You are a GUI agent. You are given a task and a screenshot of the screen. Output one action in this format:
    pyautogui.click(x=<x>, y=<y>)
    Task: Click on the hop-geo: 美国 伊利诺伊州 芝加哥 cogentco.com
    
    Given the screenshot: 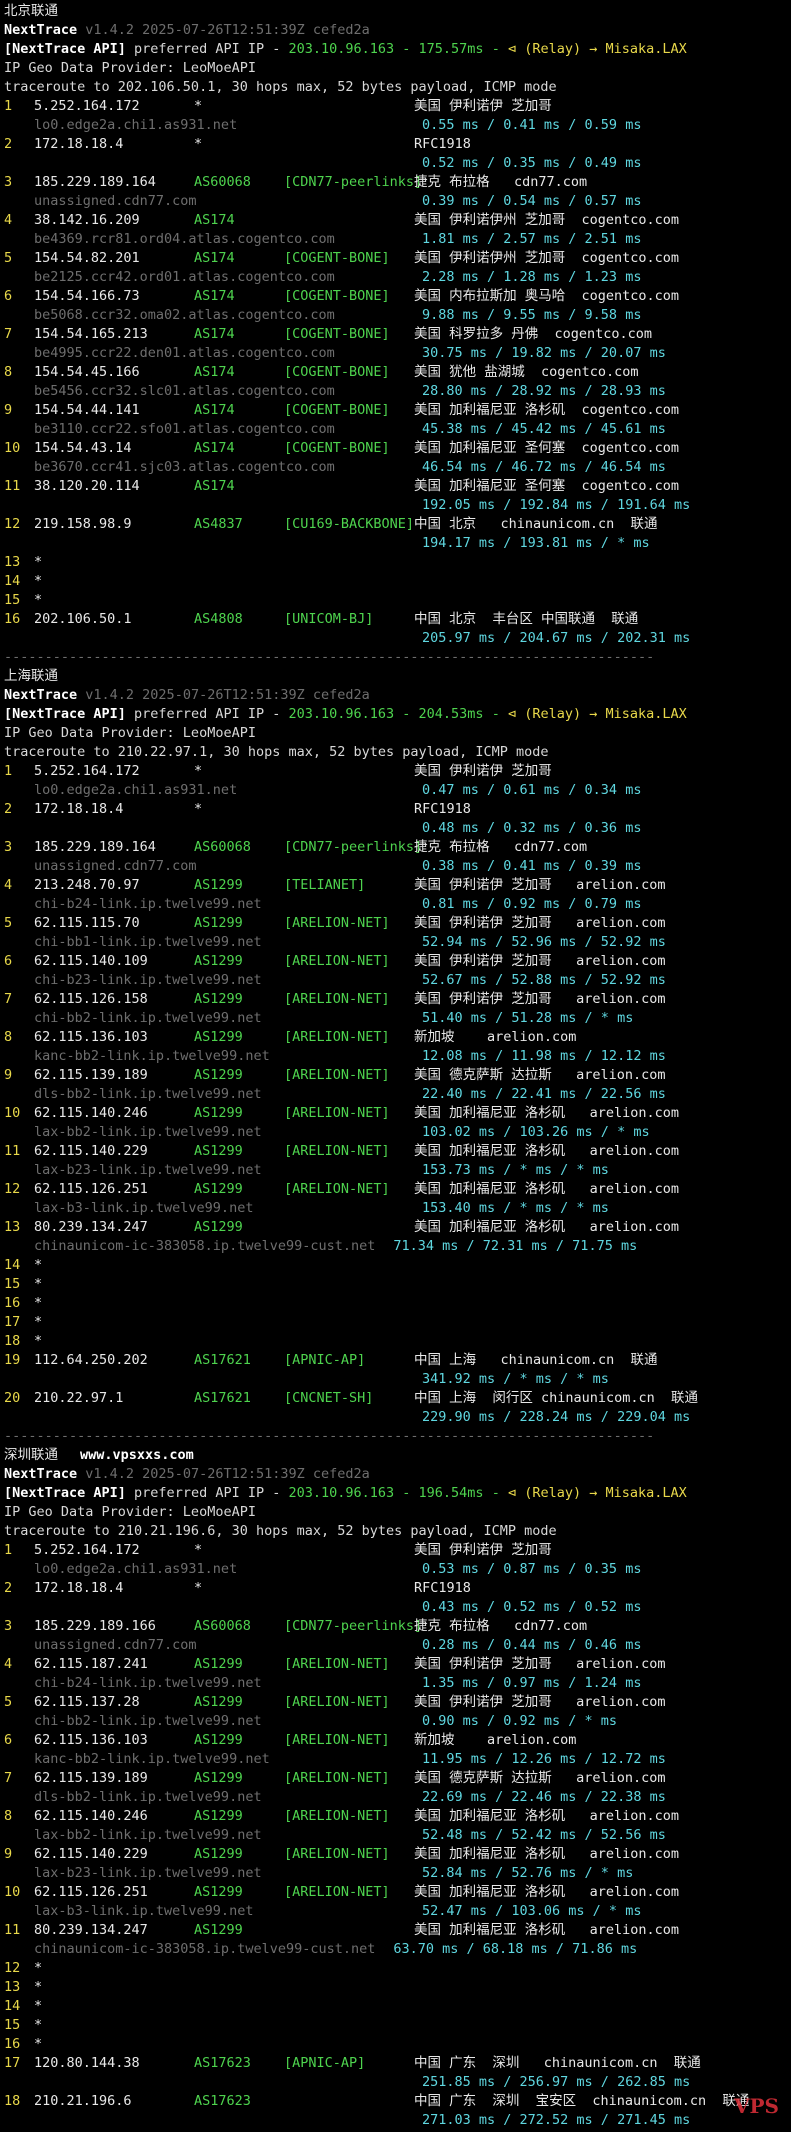 What is the action you would take?
    pyautogui.click(x=547, y=220)
    